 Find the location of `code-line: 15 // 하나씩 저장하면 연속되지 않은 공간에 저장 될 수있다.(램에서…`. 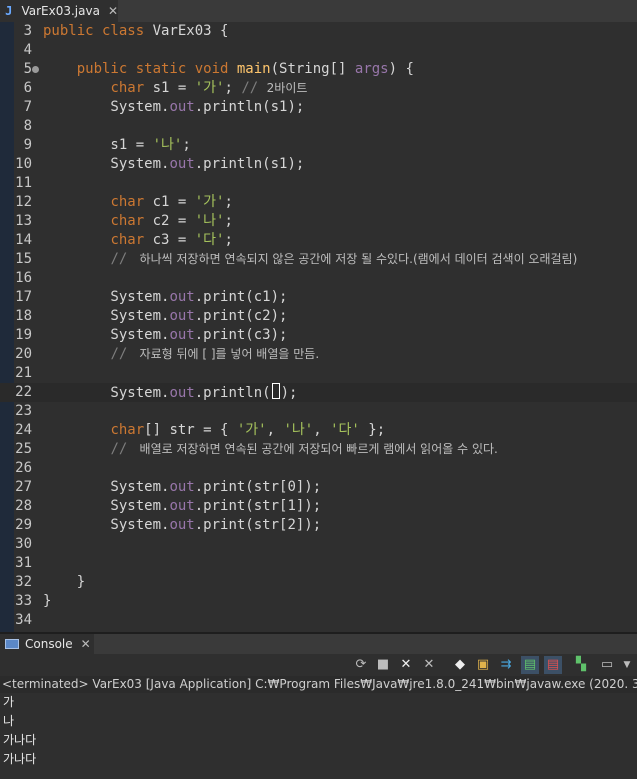

code-line: 15 // 하나씩 저장하면 연속되지 않은 공간에 저장 될 수있다.(램에서… is located at coordinates (318, 259).